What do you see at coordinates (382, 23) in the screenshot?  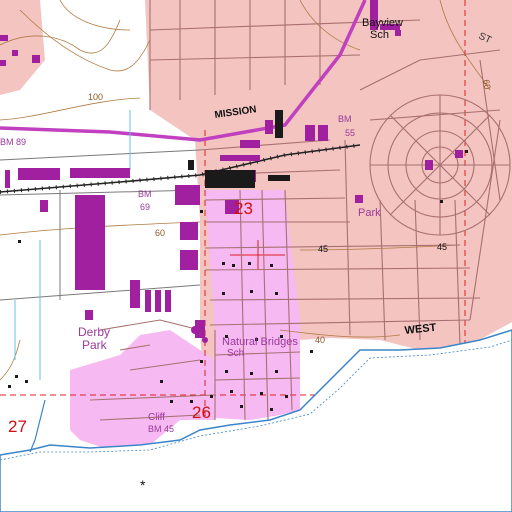 I see `bayview-label: Bayview` at bounding box center [382, 23].